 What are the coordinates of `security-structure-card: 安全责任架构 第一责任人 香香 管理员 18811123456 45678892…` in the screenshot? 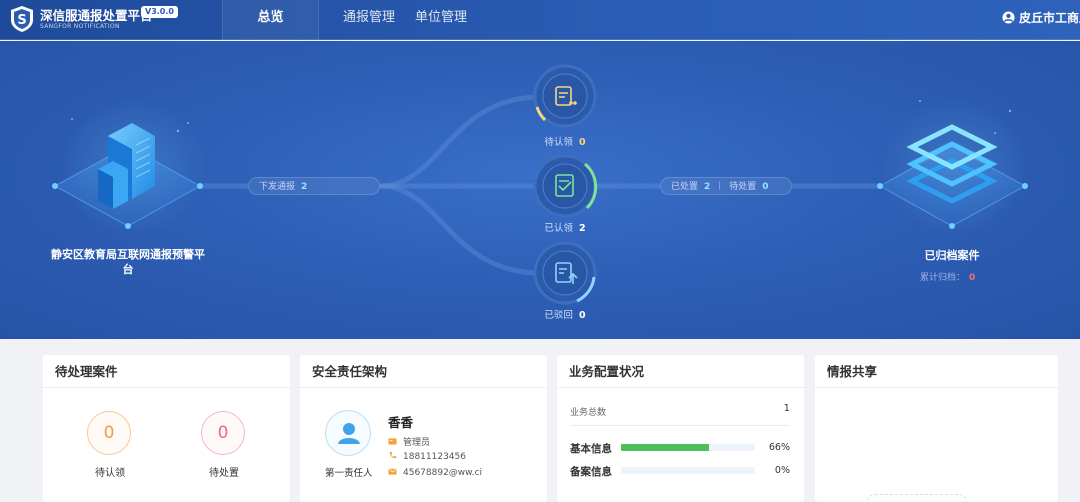 It's located at (423, 428).